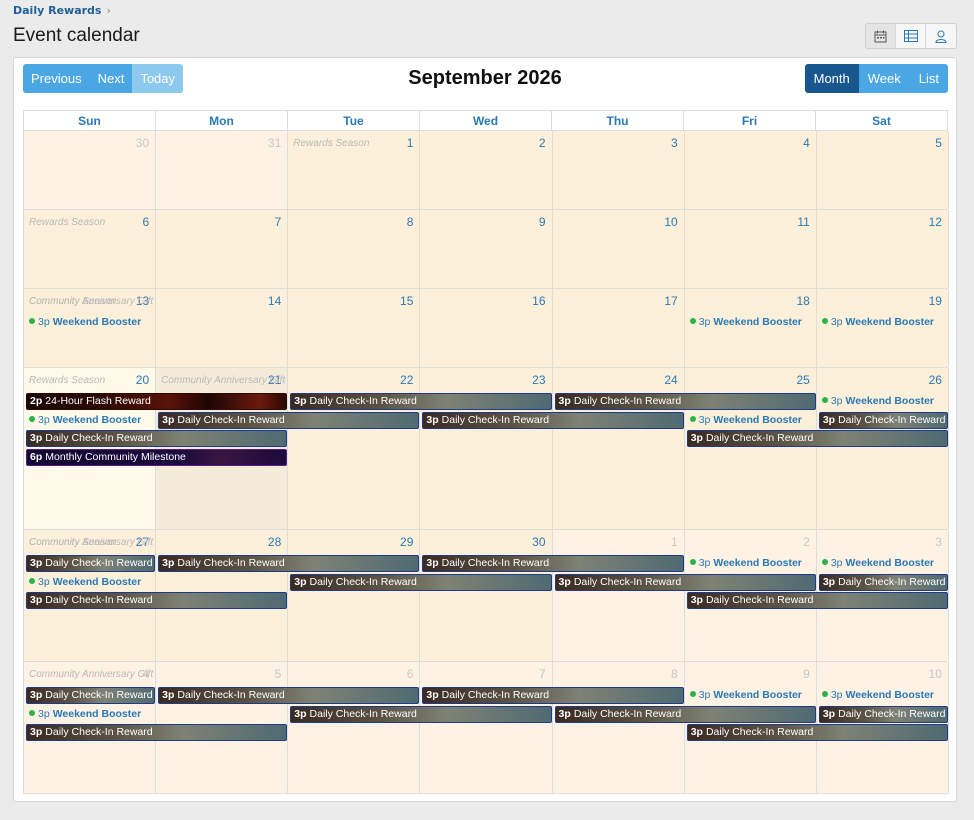  Describe the element at coordinates (802, 301) in the screenshot. I see `day-number: 18` at that location.